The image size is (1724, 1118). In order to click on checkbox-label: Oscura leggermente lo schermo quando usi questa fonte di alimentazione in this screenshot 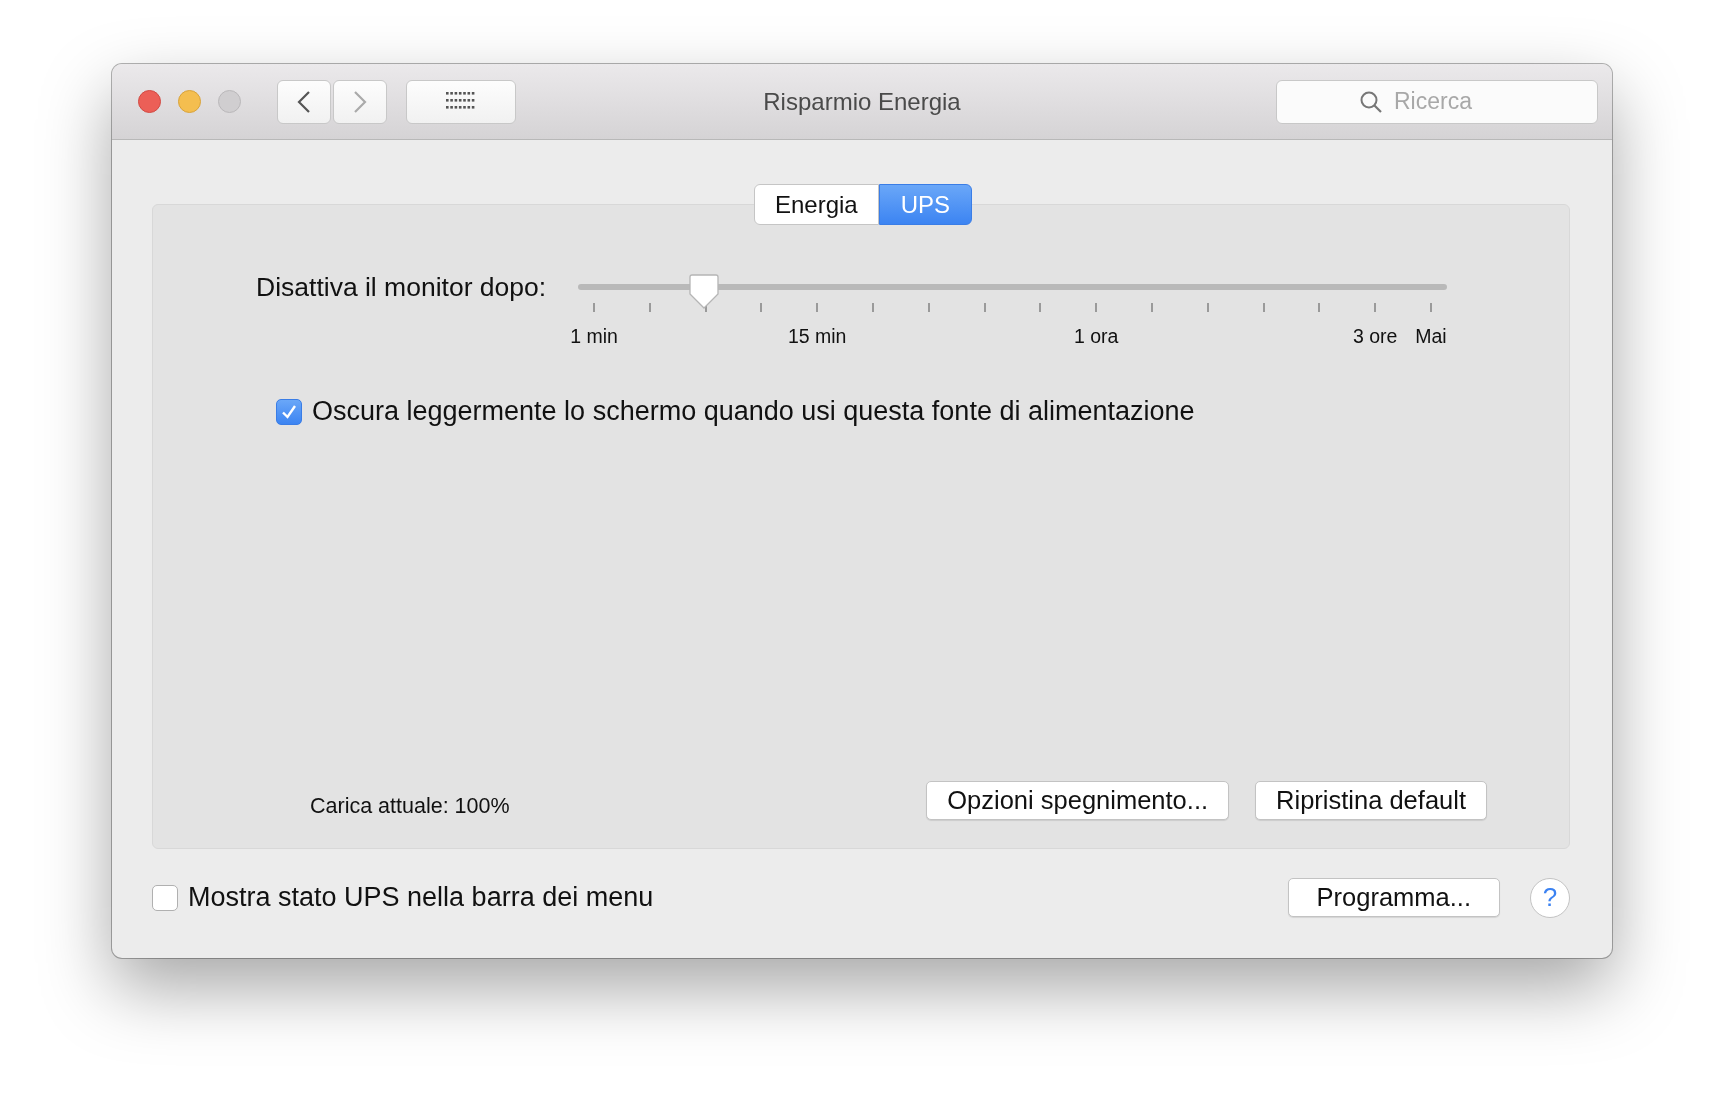, I will do `click(753, 411)`.